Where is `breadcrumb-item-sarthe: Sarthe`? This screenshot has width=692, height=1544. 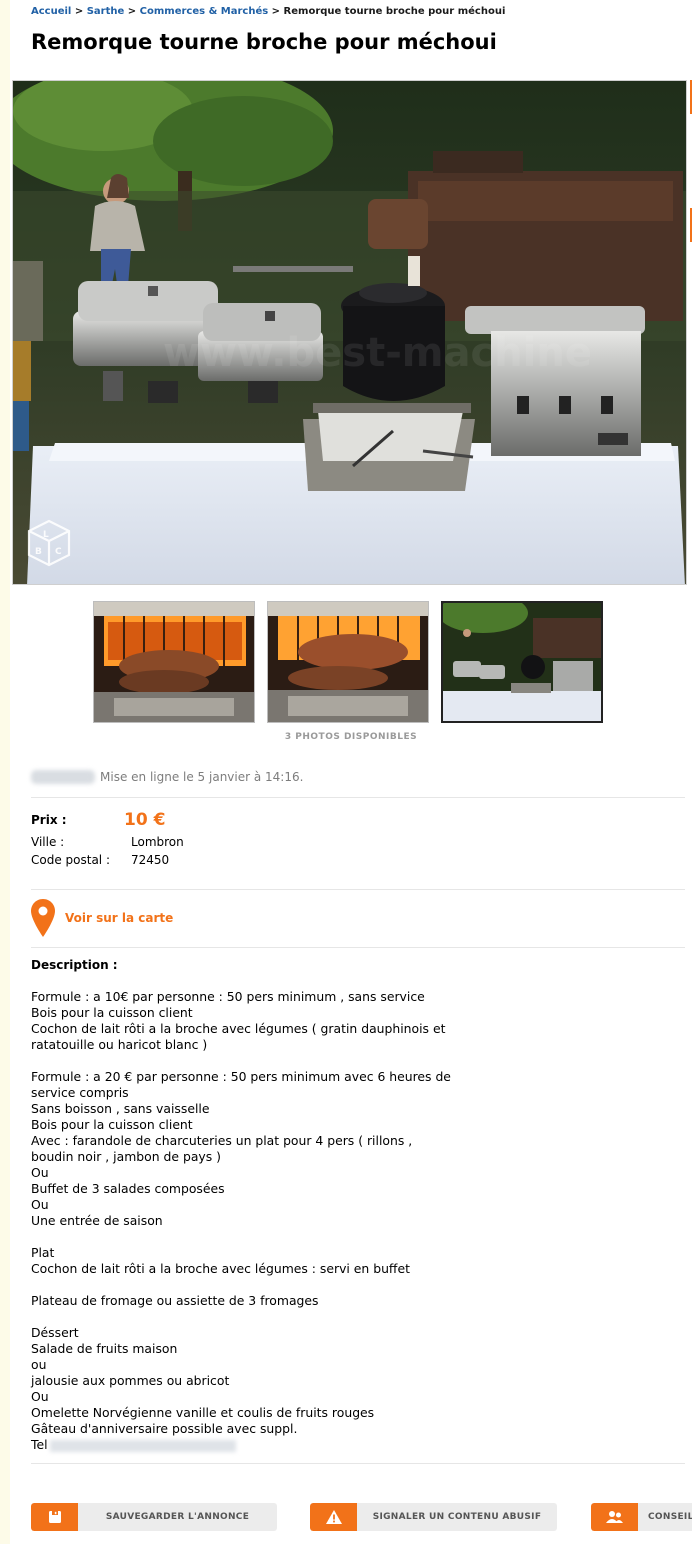
breadcrumb-item-sarthe: Sarthe is located at coordinates (106, 11).